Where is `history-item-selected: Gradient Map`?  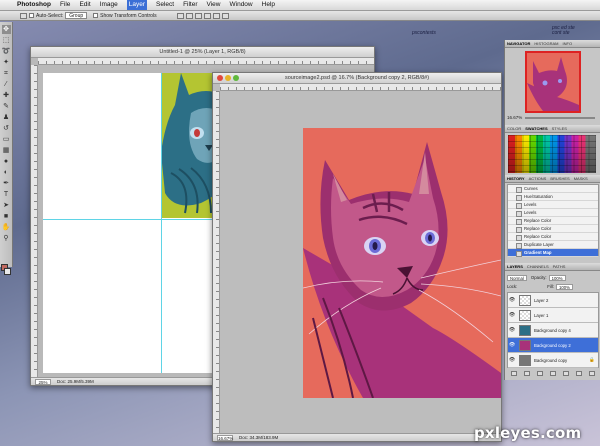
history-item-selected: Gradient Map is located at coordinates (553, 253).